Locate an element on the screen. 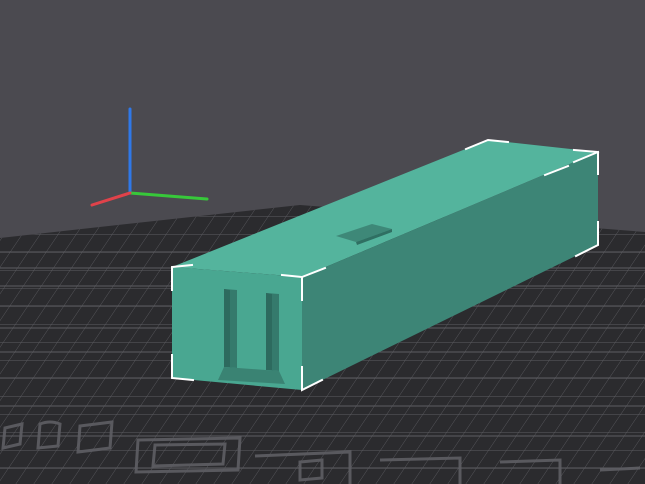 This screenshot has height=484, width=645. x-axis is located at coordinates (111, 199).